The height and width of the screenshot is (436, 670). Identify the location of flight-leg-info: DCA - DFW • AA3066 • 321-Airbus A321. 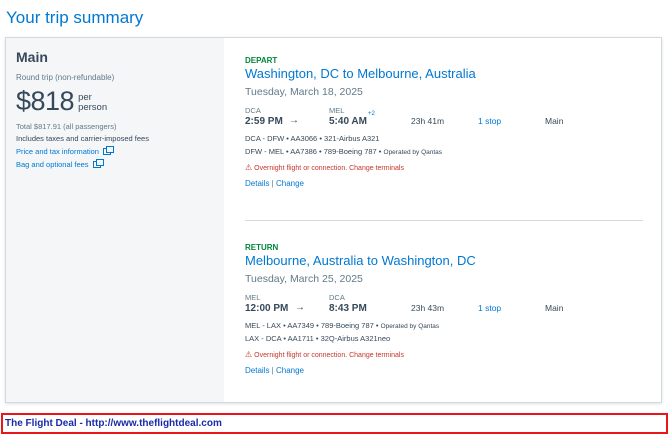
(312, 138).